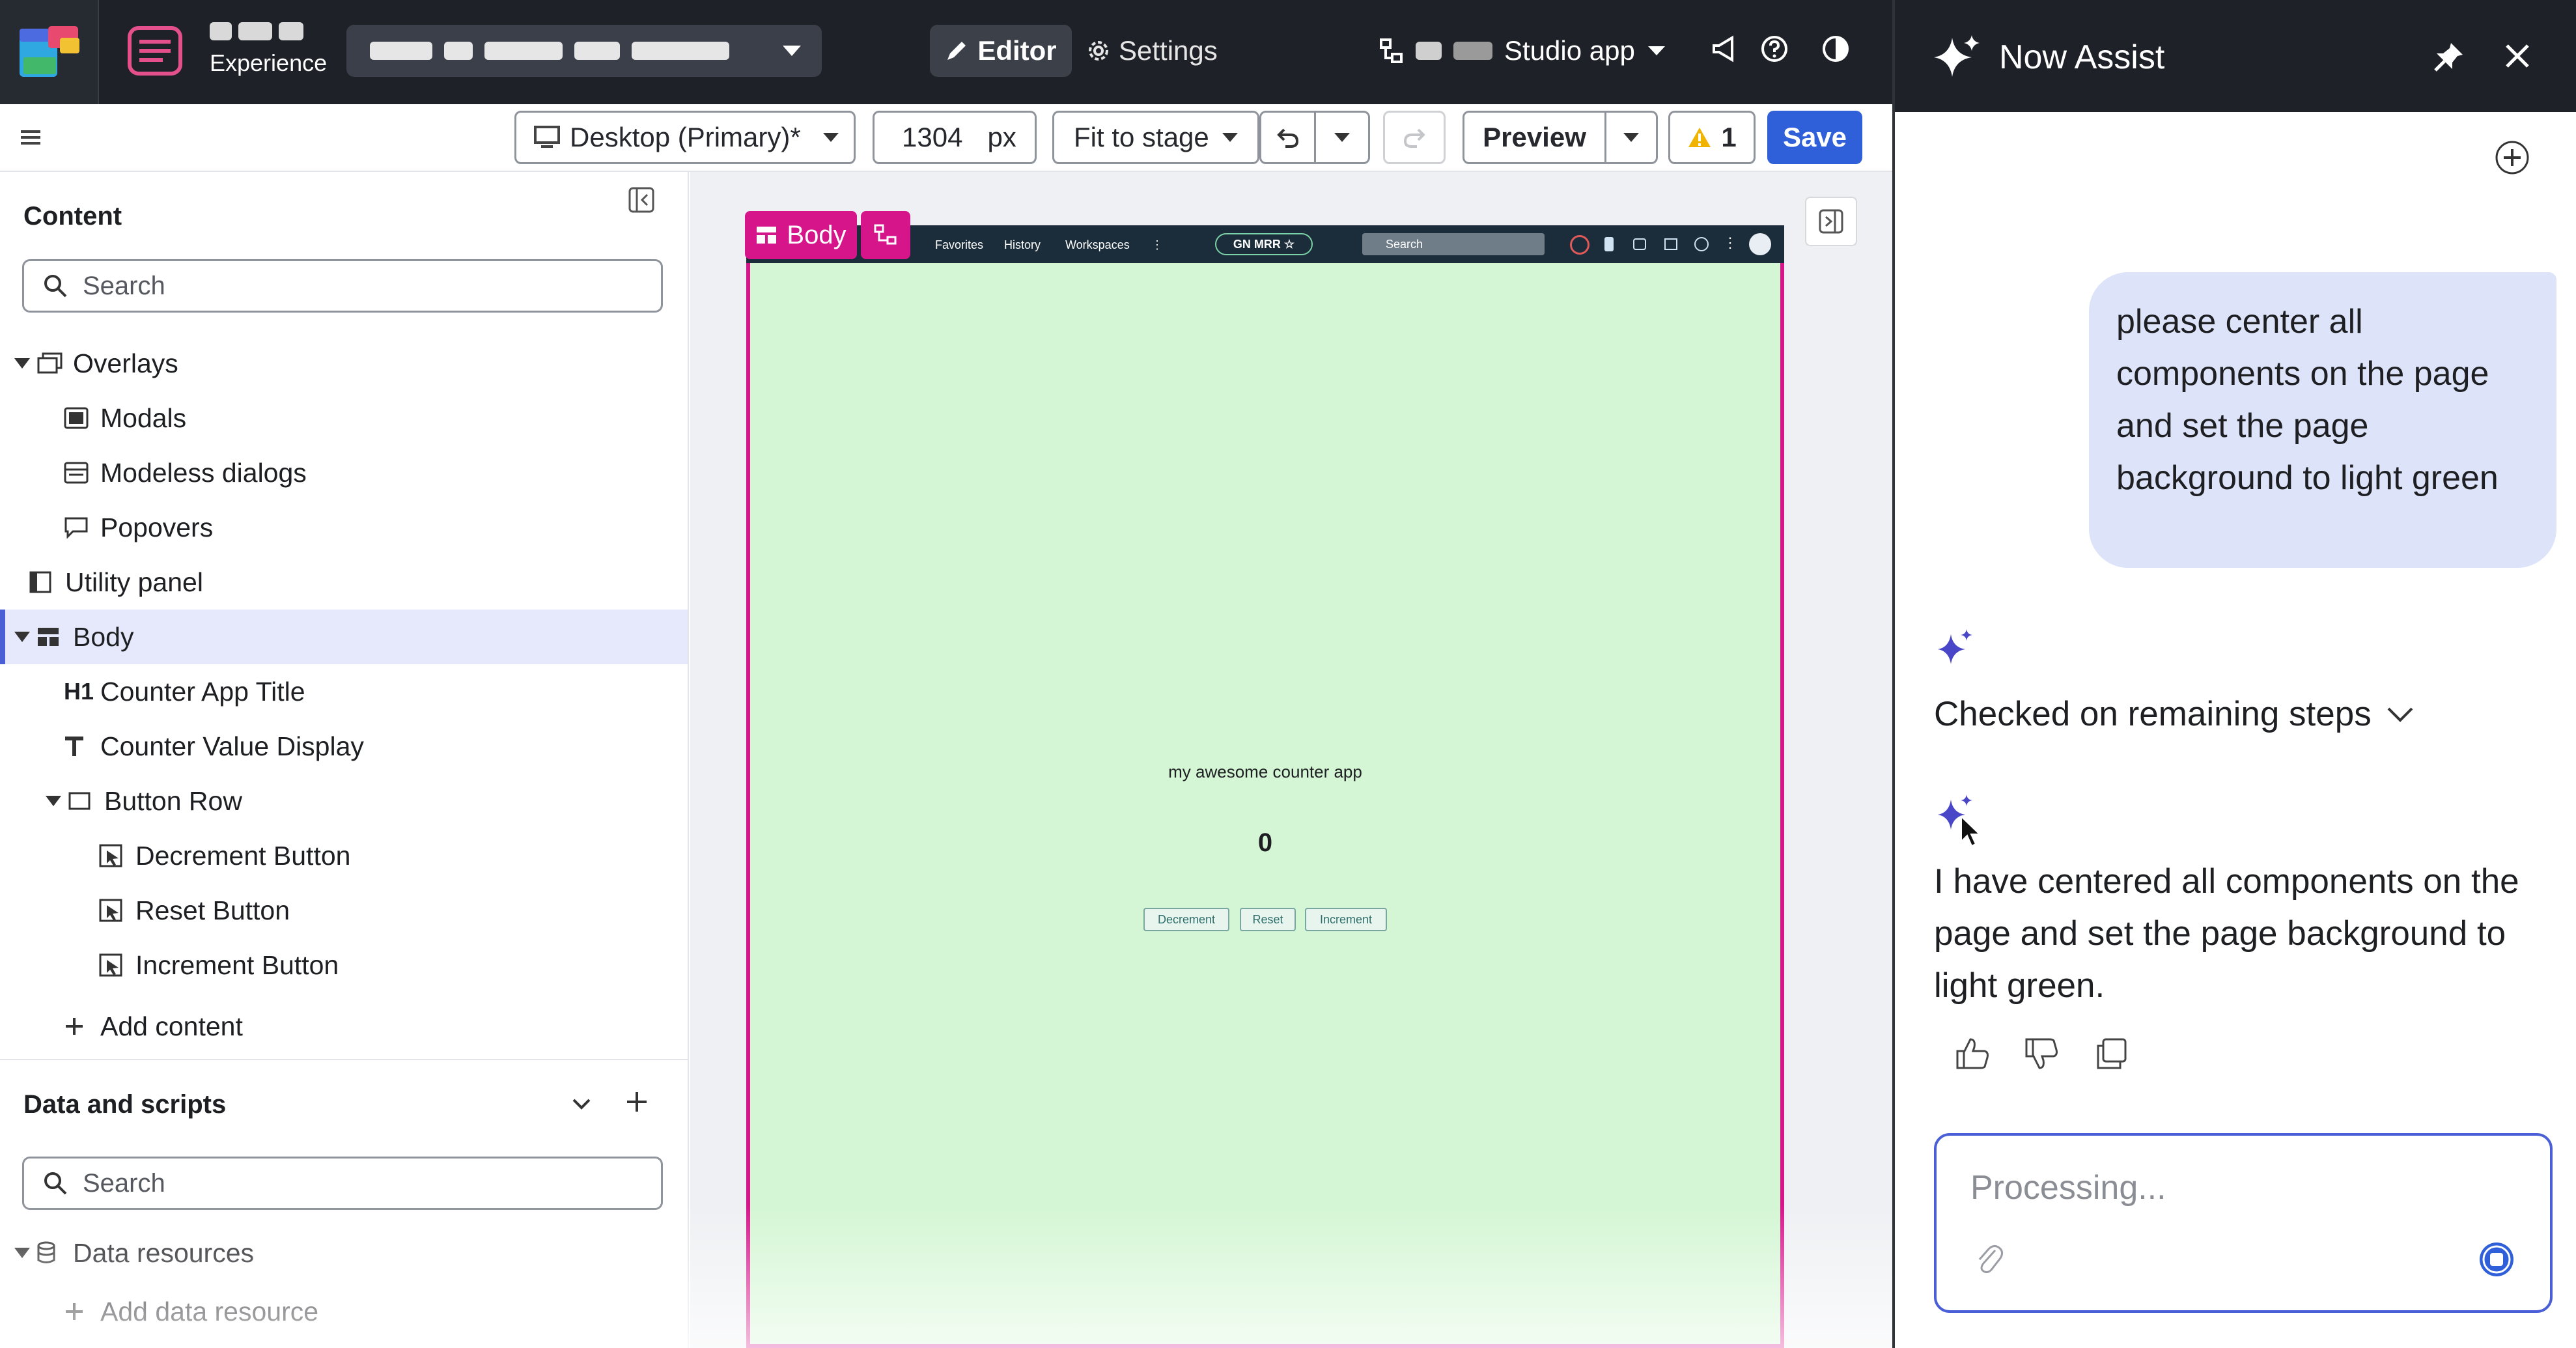 The image size is (2576, 1348). I want to click on tree-item-popovers: Popovers, so click(344, 527).